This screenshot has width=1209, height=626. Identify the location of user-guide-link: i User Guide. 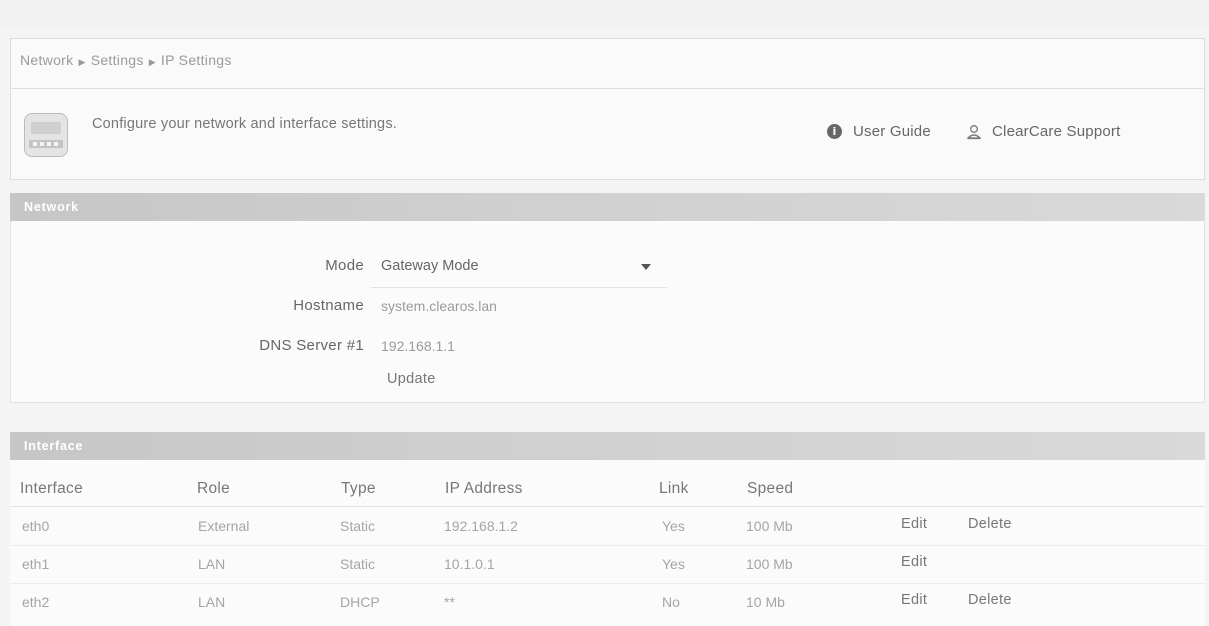
(879, 131).